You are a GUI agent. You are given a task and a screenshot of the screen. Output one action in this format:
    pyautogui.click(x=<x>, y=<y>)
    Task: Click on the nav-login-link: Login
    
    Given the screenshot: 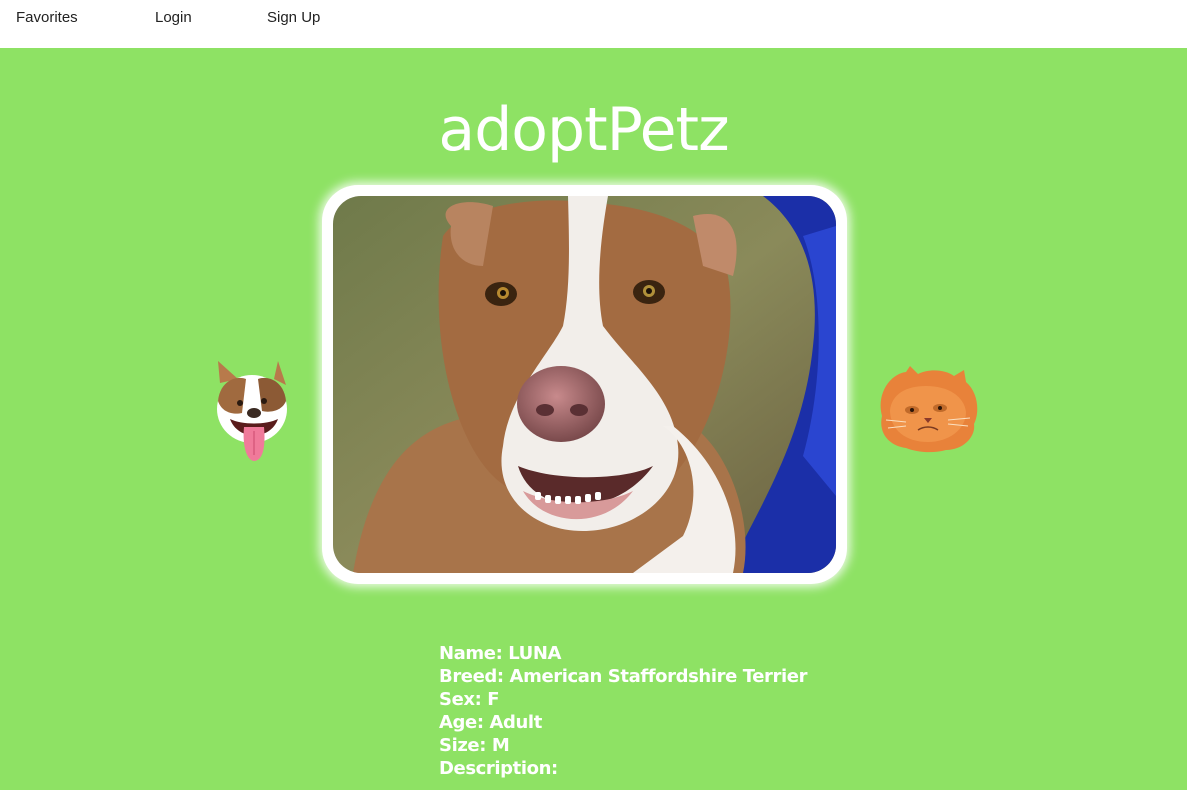 What is the action you would take?
    pyautogui.click(x=173, y=17)
    